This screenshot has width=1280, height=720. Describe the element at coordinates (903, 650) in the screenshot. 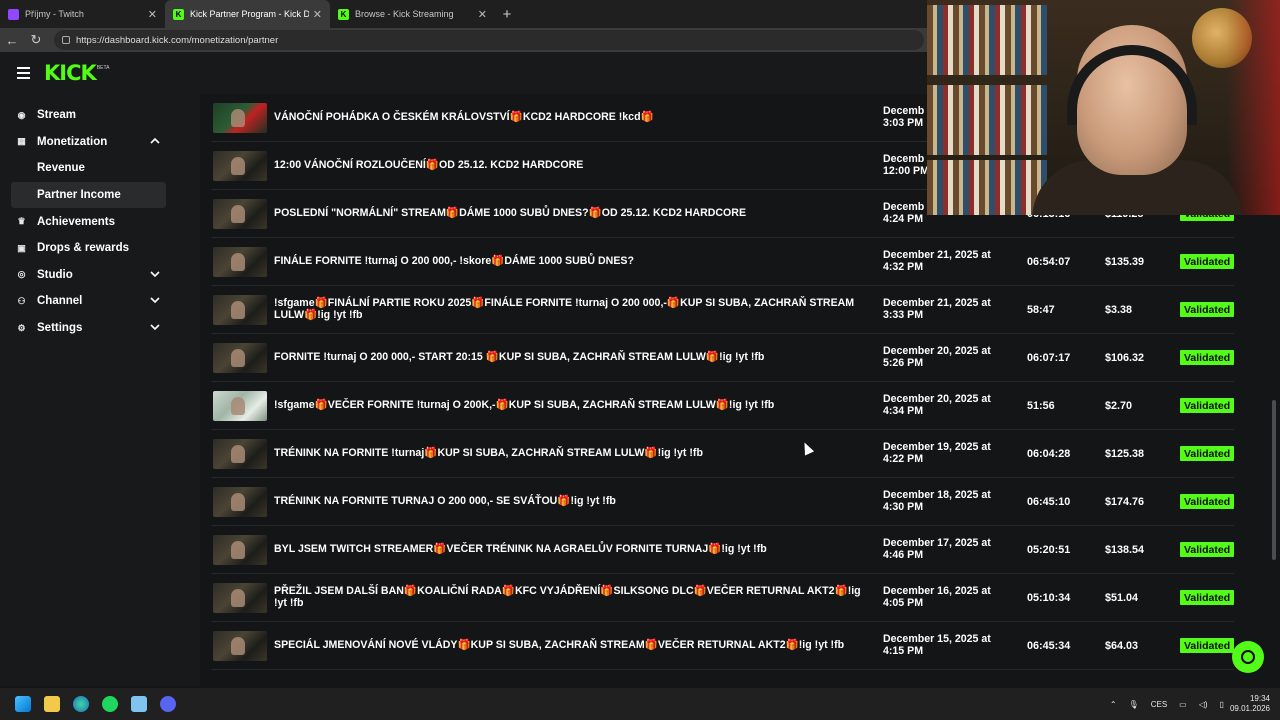

I see `stream-date-line2: 4:15 PM` at that location.